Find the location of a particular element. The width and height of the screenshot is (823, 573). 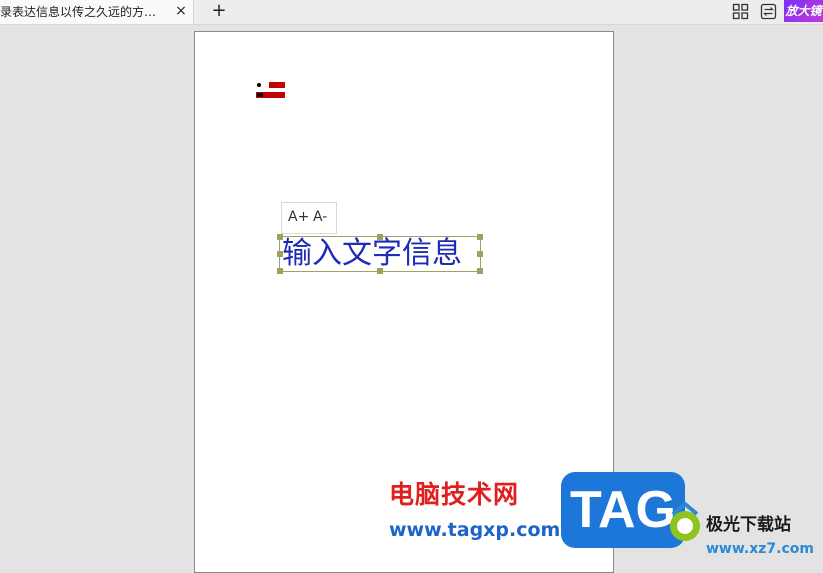

legend-mark is located at coordinates (260, 95).